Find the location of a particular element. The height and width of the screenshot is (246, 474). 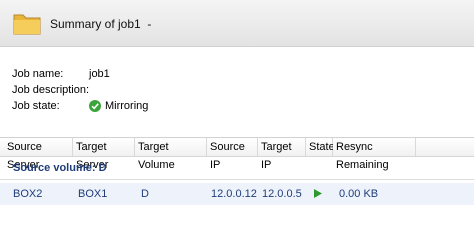

column-header-source-server: Source Server is located at coordinates (38, 154).